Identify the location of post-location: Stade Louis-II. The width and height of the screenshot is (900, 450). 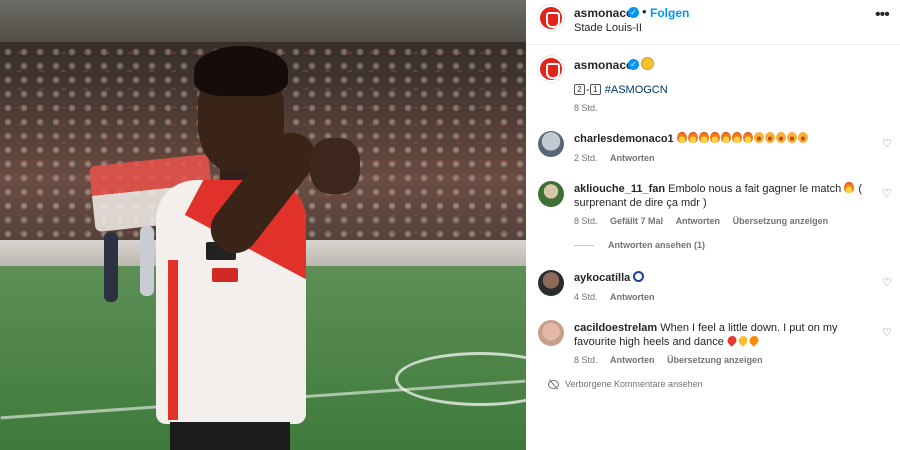
(608, 28).